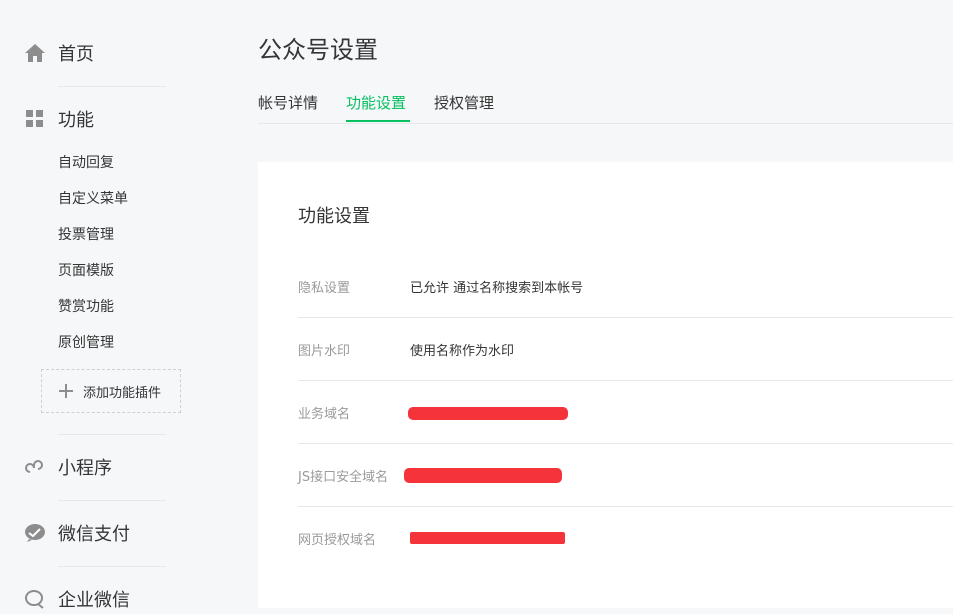 Image resolution: width=953 pixels, height=614 pixels. I want to click on tab-authorization: 授权管理, so click(464, 102).